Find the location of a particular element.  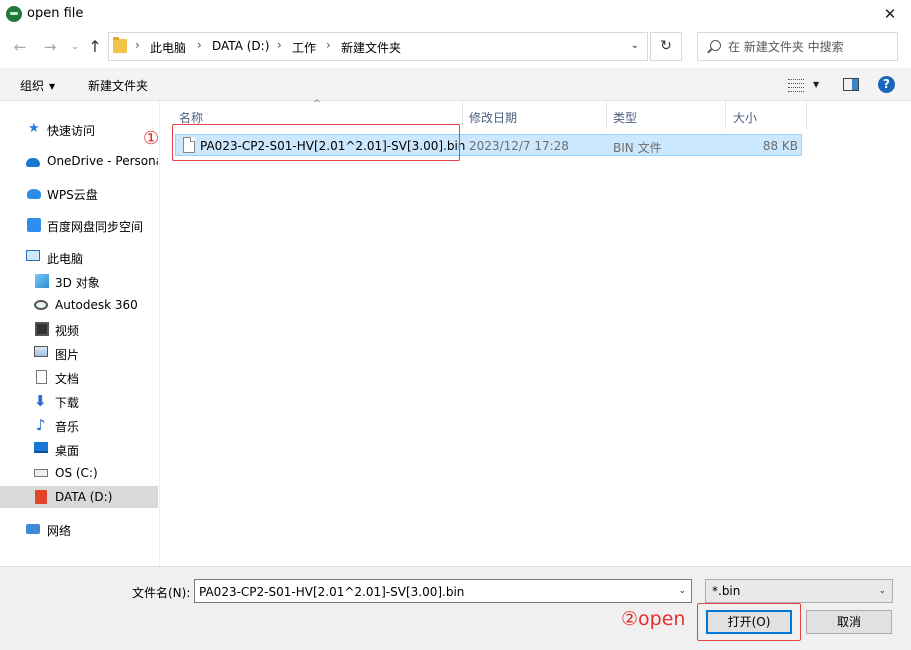

sidebar-item-autodesk-360: Autodesk 360 is located at coordinates (79, 305).